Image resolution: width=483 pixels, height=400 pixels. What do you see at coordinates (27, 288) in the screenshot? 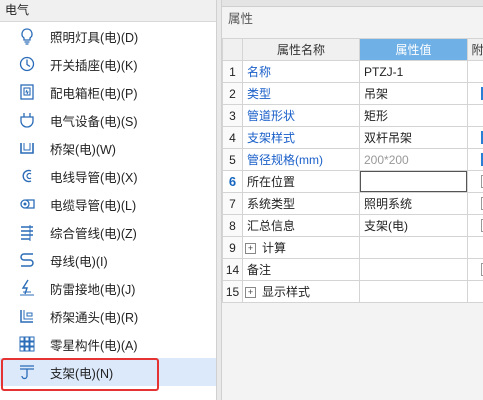
I see `lightning-ground-icon` at bounding box center [27, 288].